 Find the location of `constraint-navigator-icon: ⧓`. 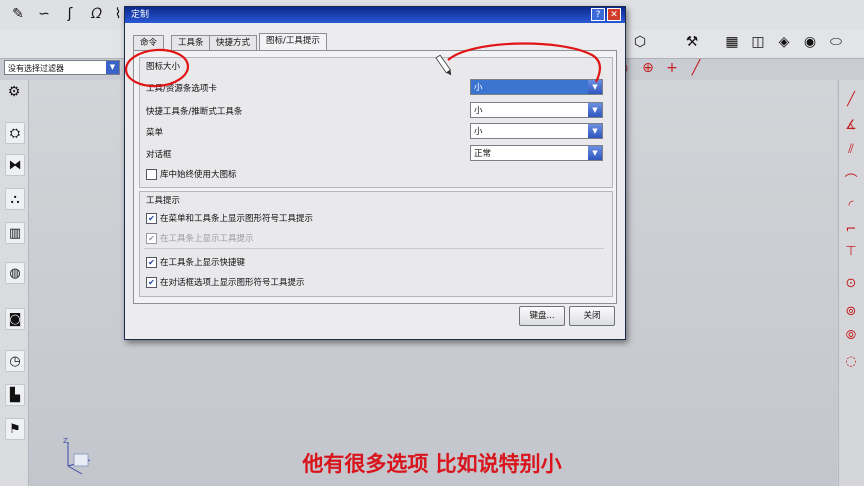

constraint-navigator-icon: ⧓ is located at coordinates (15, 165).